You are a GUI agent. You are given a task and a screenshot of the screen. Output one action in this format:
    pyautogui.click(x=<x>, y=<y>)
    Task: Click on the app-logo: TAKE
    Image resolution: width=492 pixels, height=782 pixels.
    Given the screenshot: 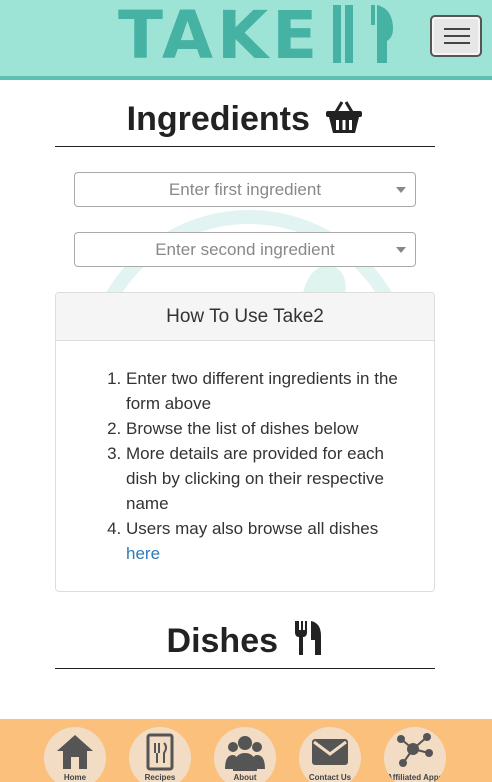 What is the action you would take?
    pyautogui.click(x=257, y=36)
    